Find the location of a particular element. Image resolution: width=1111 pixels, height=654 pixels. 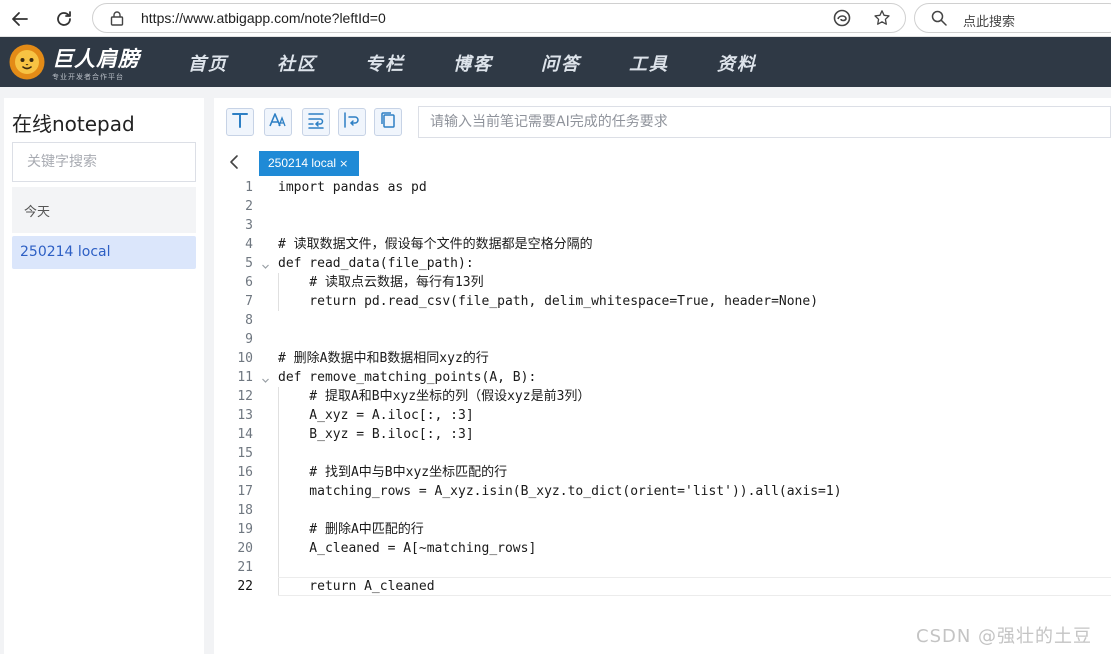

logo-name: 巨人肩膀 is located at coordinates (96, 59).